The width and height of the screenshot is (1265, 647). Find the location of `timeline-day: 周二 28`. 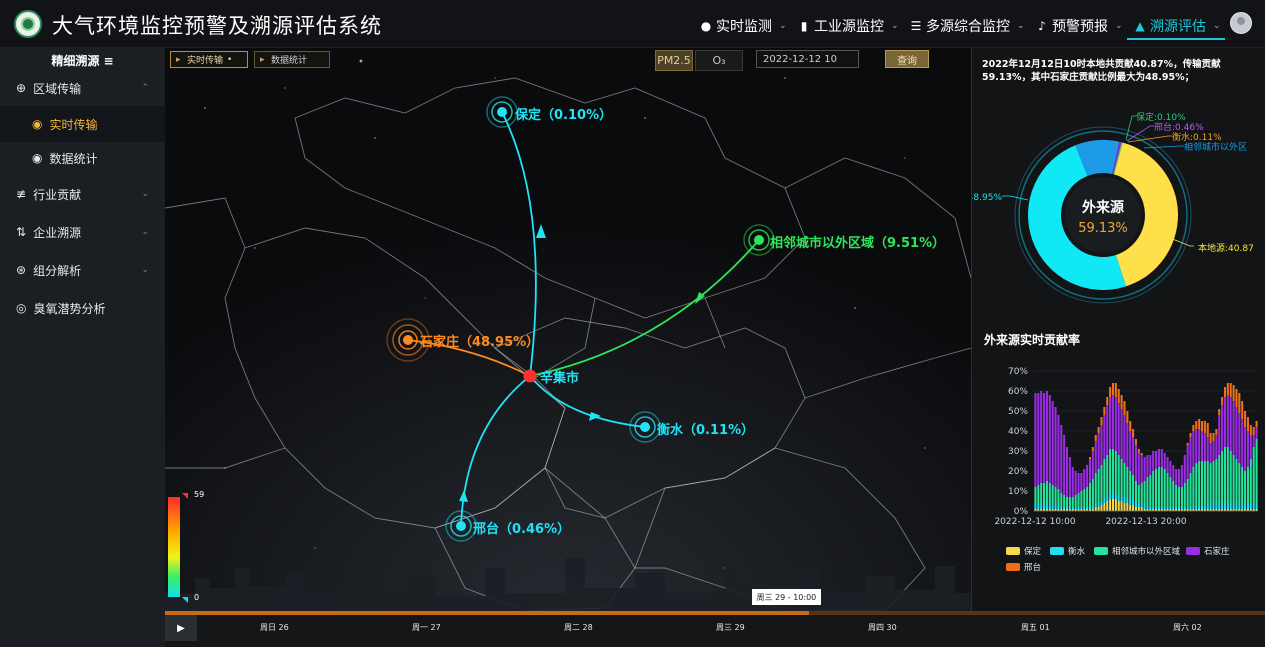

timeline-day: 周二 28 is located at coordinates (578, 627).